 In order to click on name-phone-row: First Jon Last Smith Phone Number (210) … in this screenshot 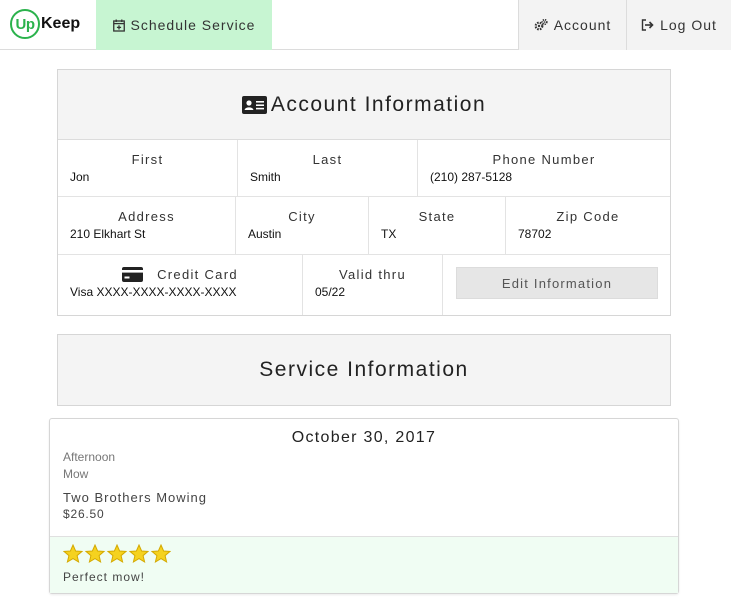, I will do `click(364, 168)`.